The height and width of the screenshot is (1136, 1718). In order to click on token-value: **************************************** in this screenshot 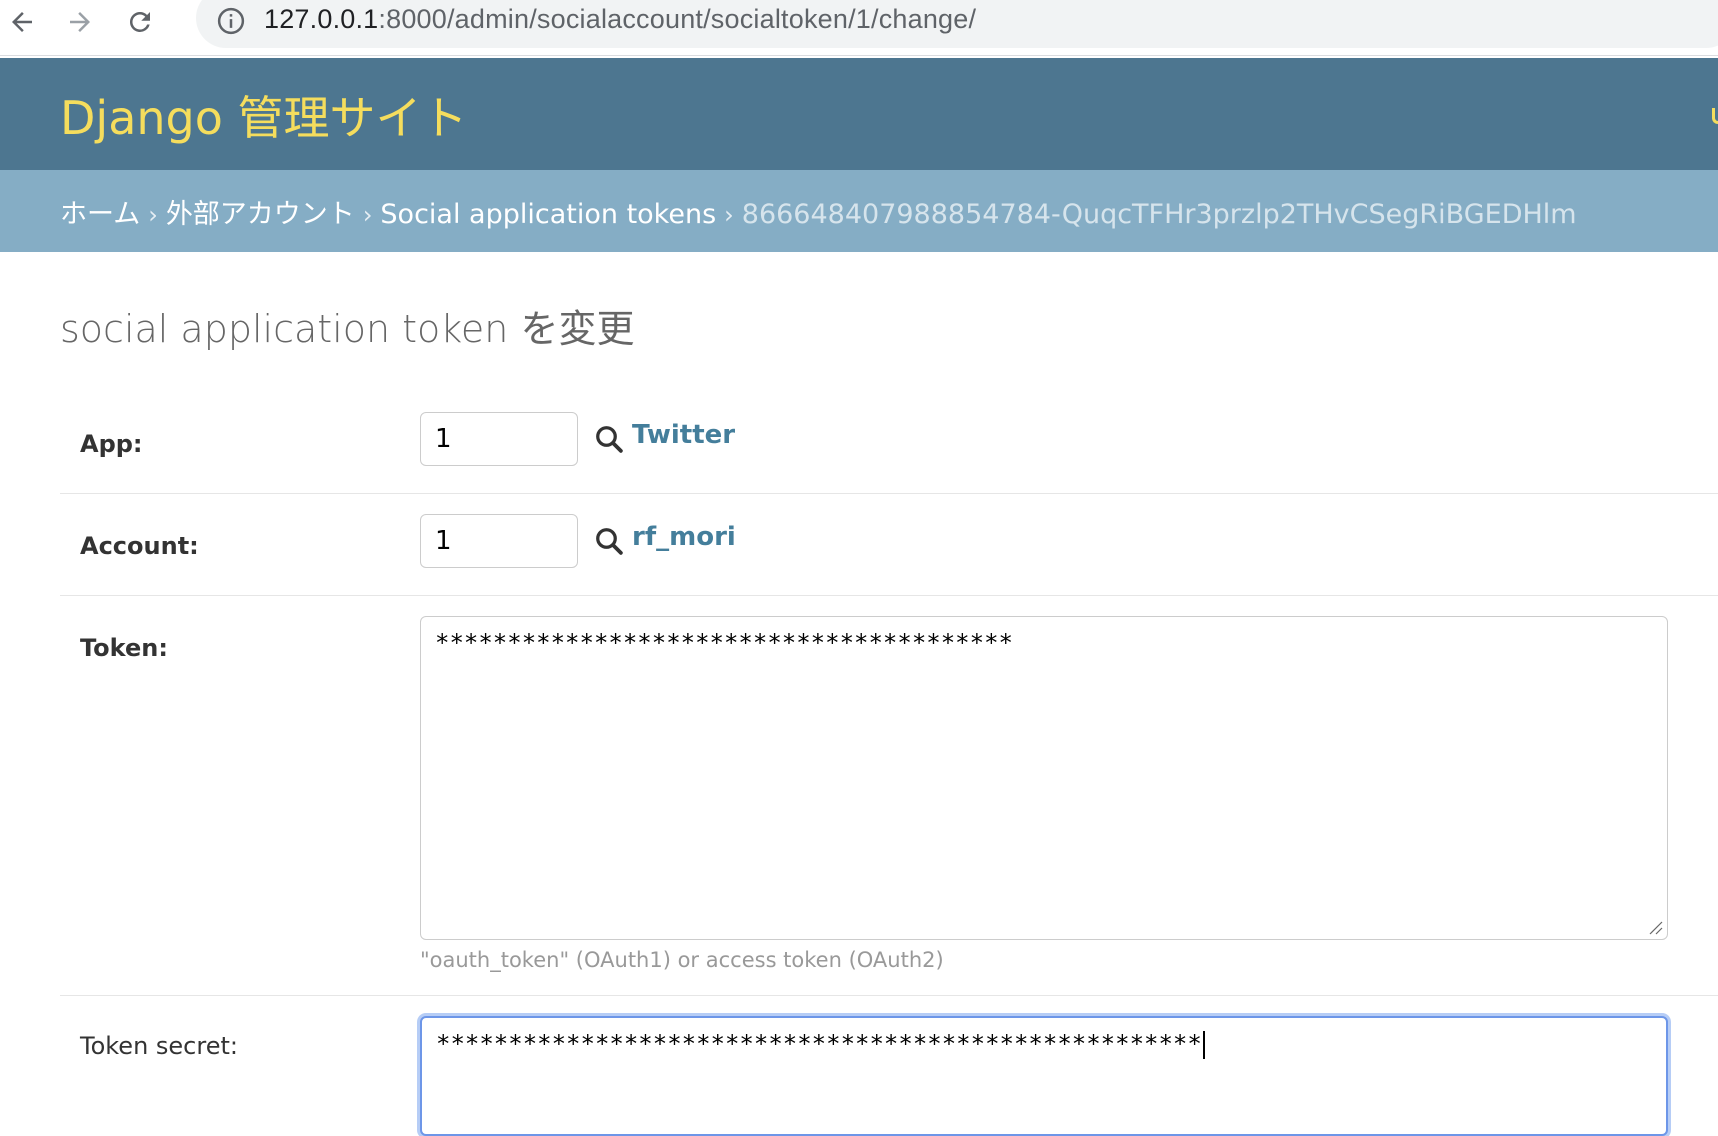, I will do `click(724, 643)`.